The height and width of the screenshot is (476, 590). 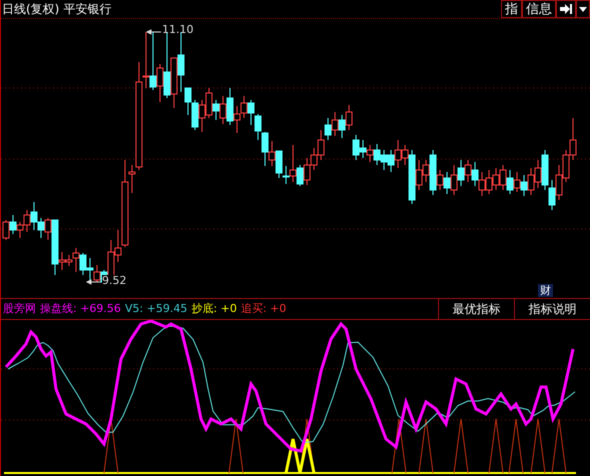 What do you see at coordinates (476, 309) in the screenshot?
I see `indicator-button: 最优指标` at bounding box center [476, 309].